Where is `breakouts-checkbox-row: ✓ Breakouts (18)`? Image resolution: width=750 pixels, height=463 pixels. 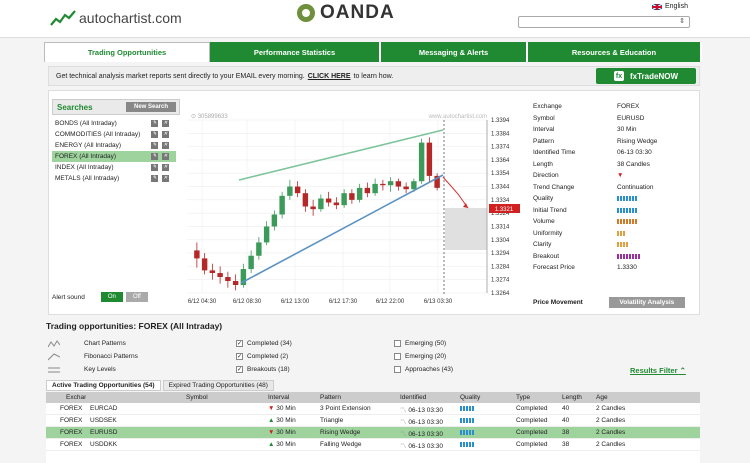
breakouts-checkbox-row: ✓ Breakouts (18) is located at coordinates (263, 369).